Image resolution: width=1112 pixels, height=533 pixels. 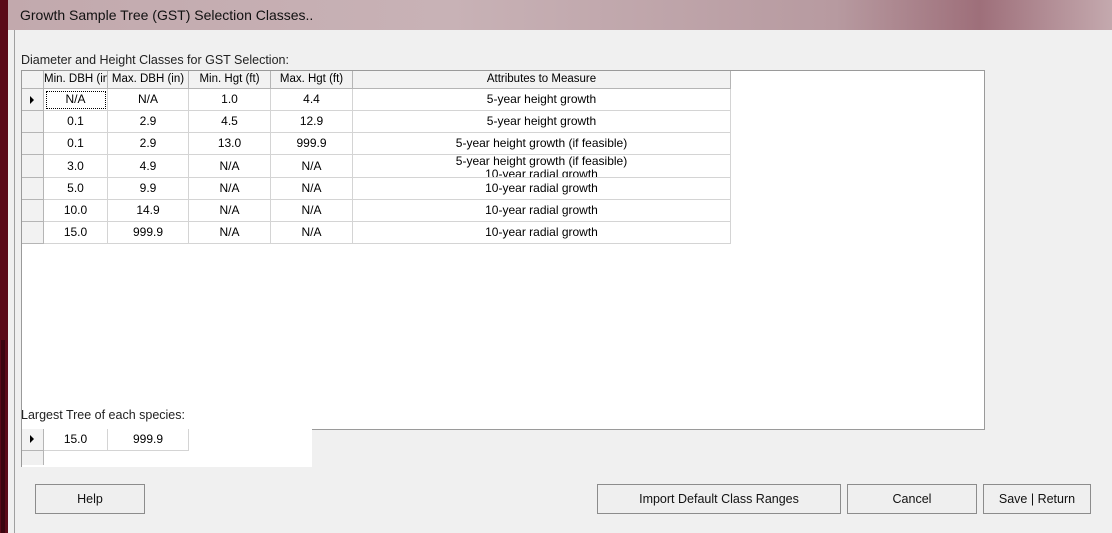 What do you see at coordinates (230, 100) in the screenshot?
I see `cell-min-hgt: 1.0` at bounding box center [230, 100].